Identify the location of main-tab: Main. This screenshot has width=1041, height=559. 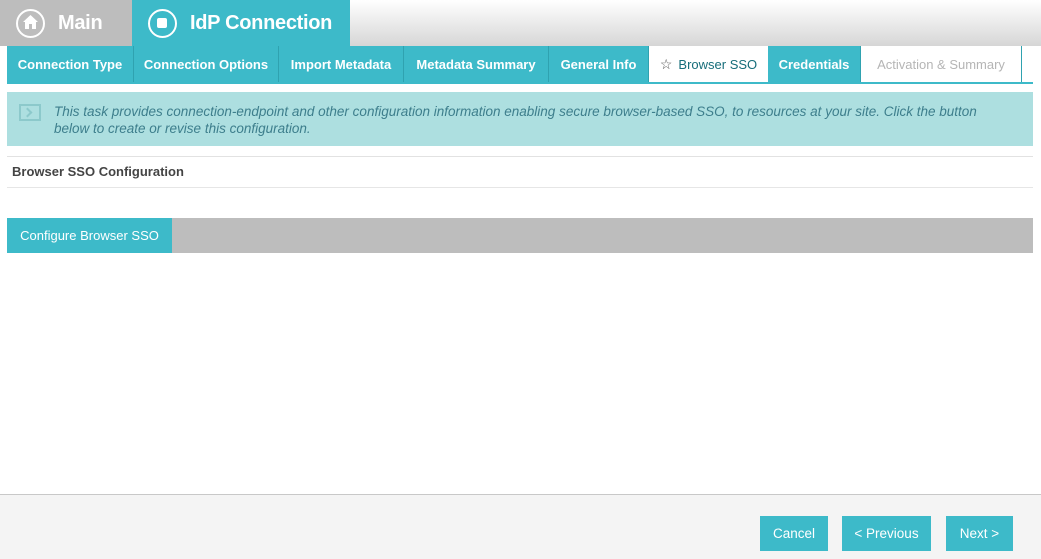
(66, 23).